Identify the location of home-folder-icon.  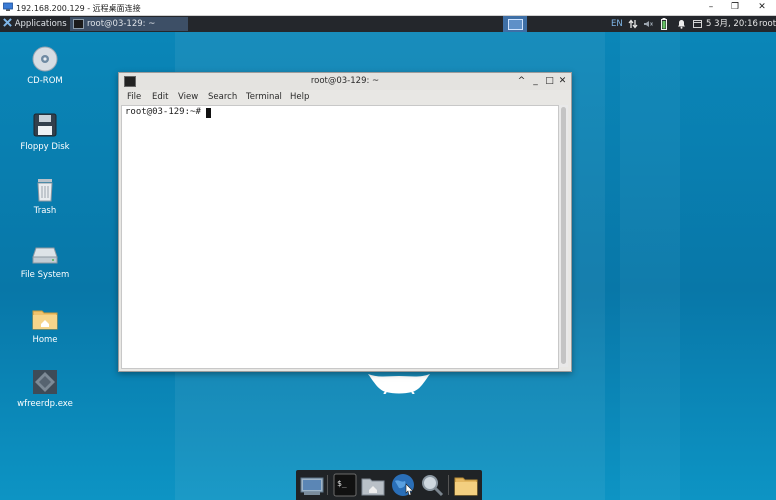
(45, 318).